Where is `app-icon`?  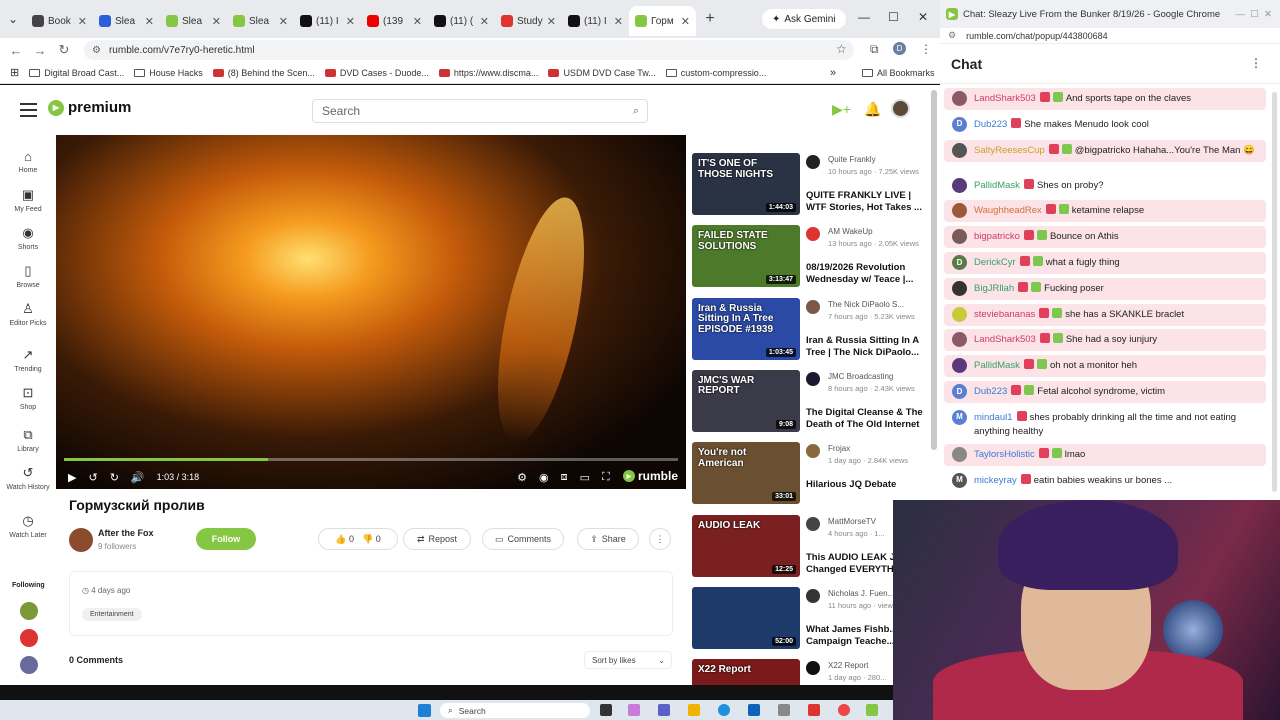 app-icon is located at coordinates (784, 710).